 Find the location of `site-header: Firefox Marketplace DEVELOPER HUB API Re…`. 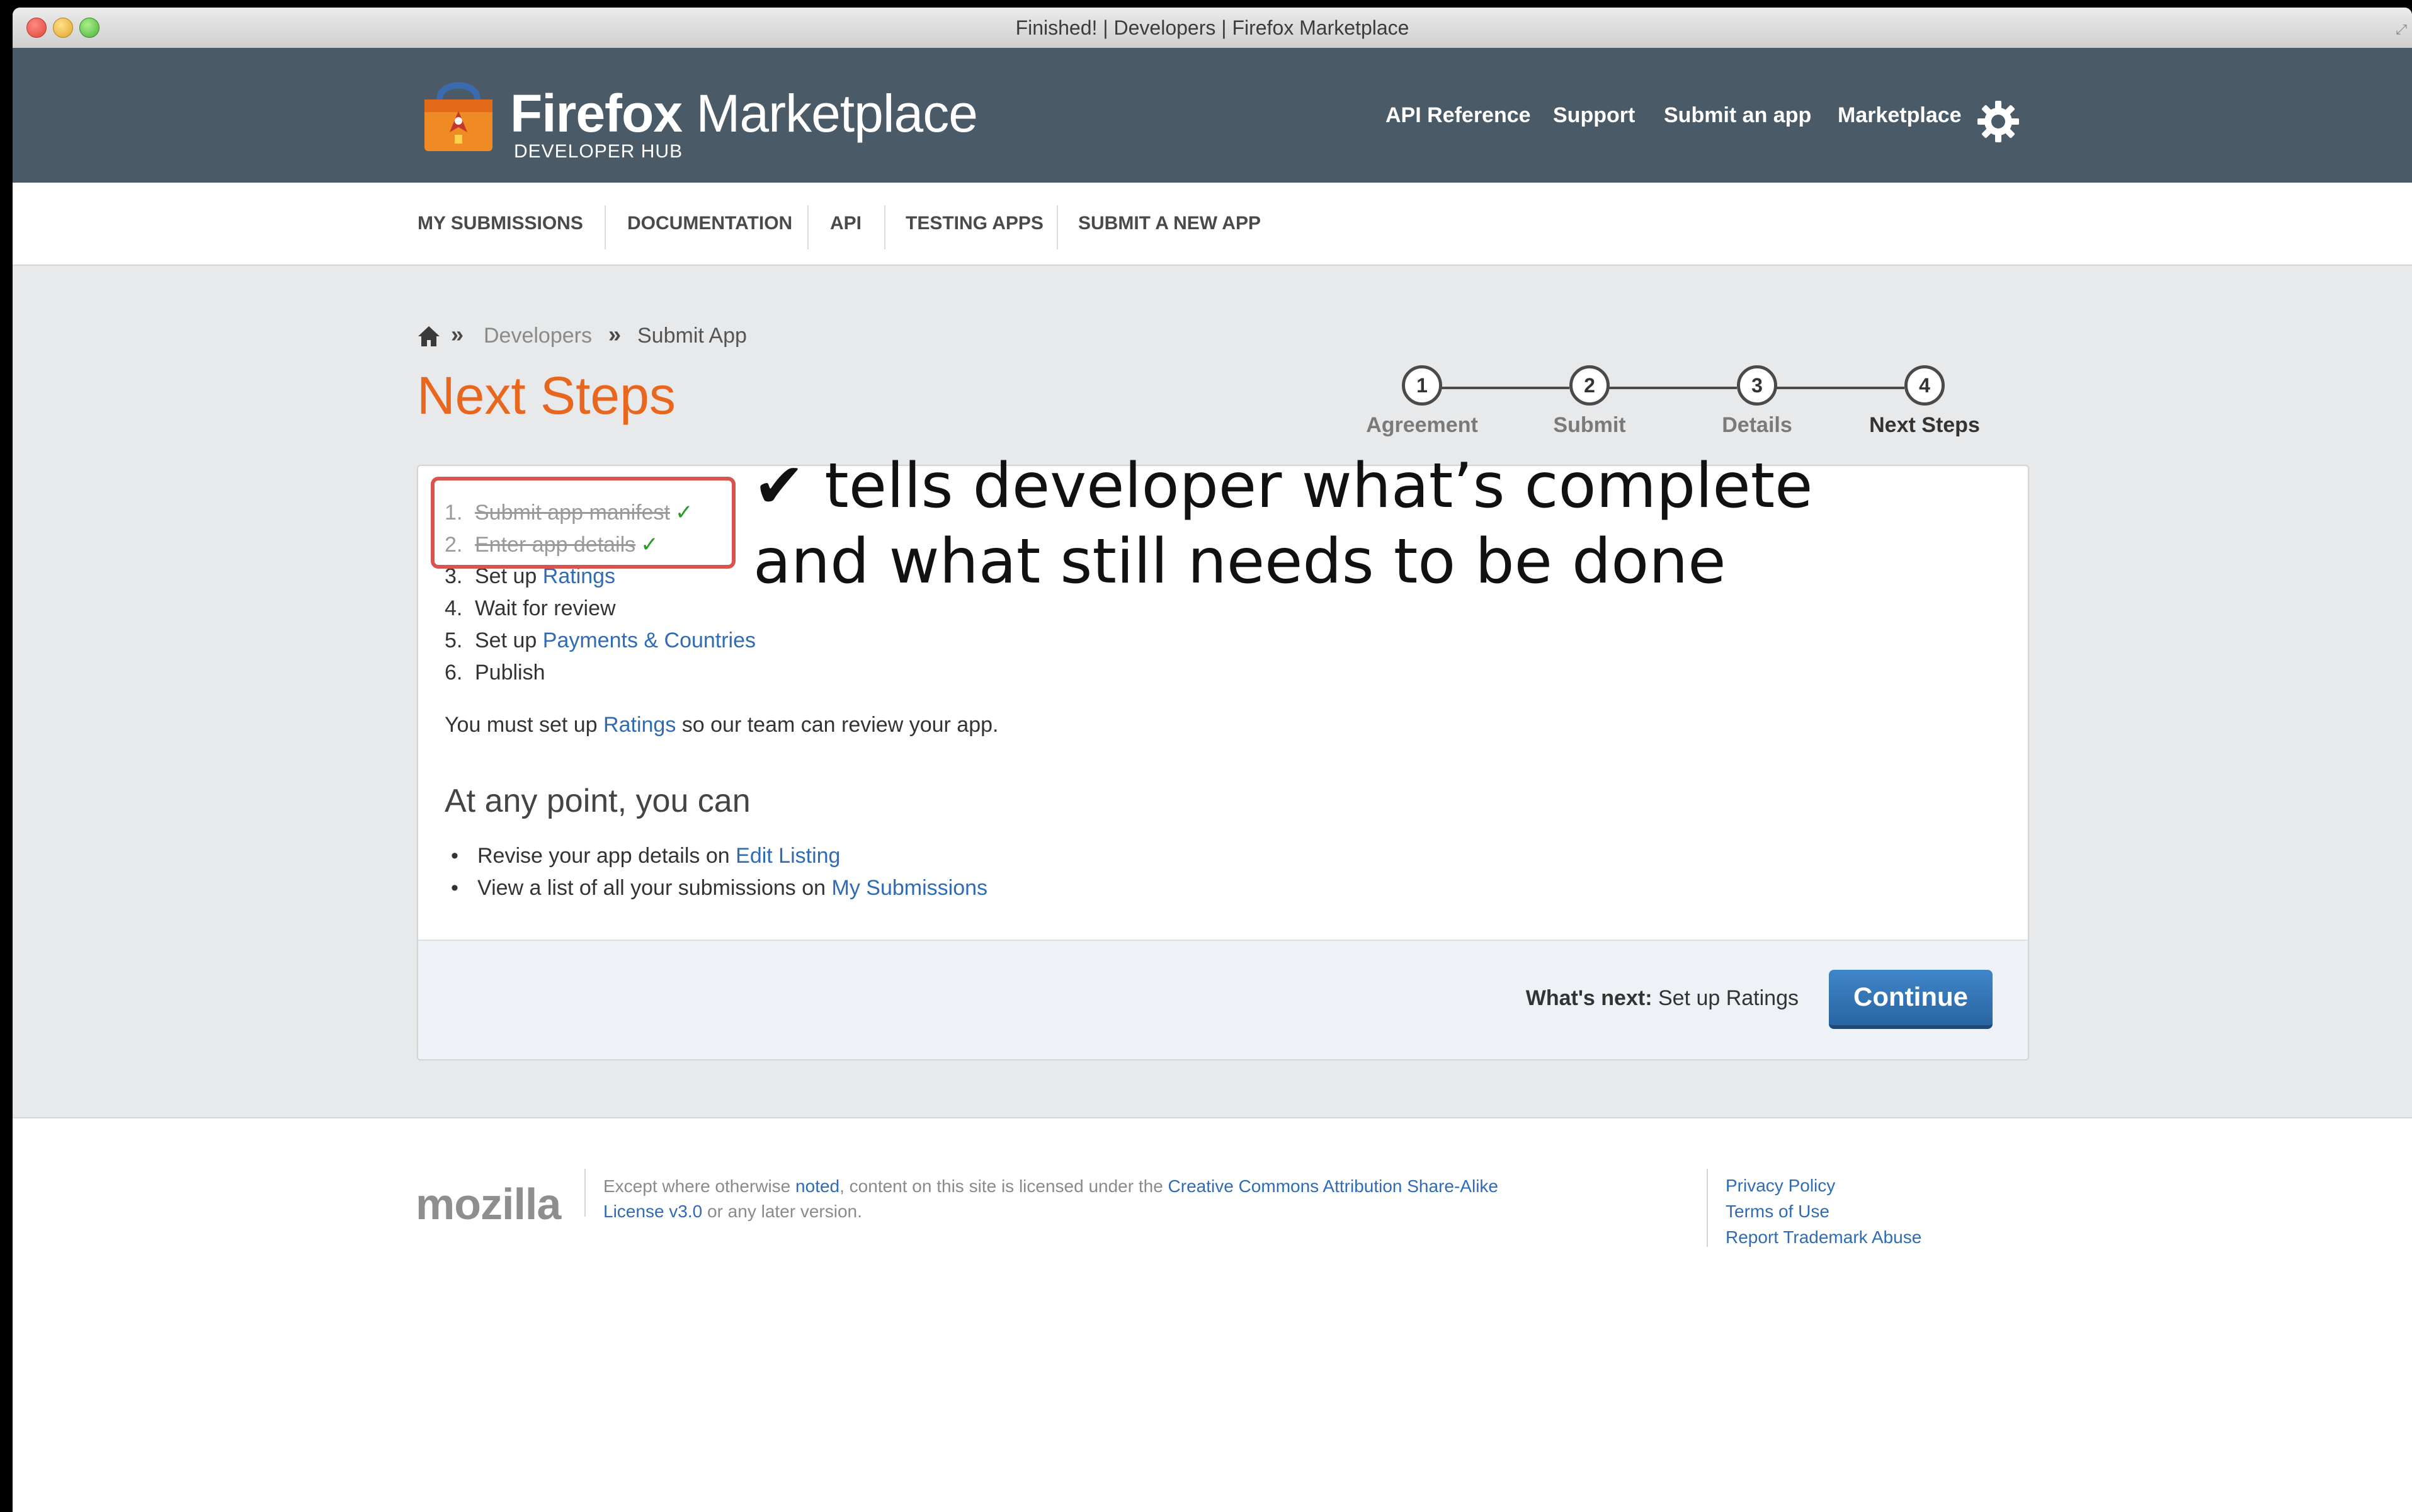

site-header: Firefox Marketplace DEVELOPER HUB API Re… is located at coordinates (1212, 116).